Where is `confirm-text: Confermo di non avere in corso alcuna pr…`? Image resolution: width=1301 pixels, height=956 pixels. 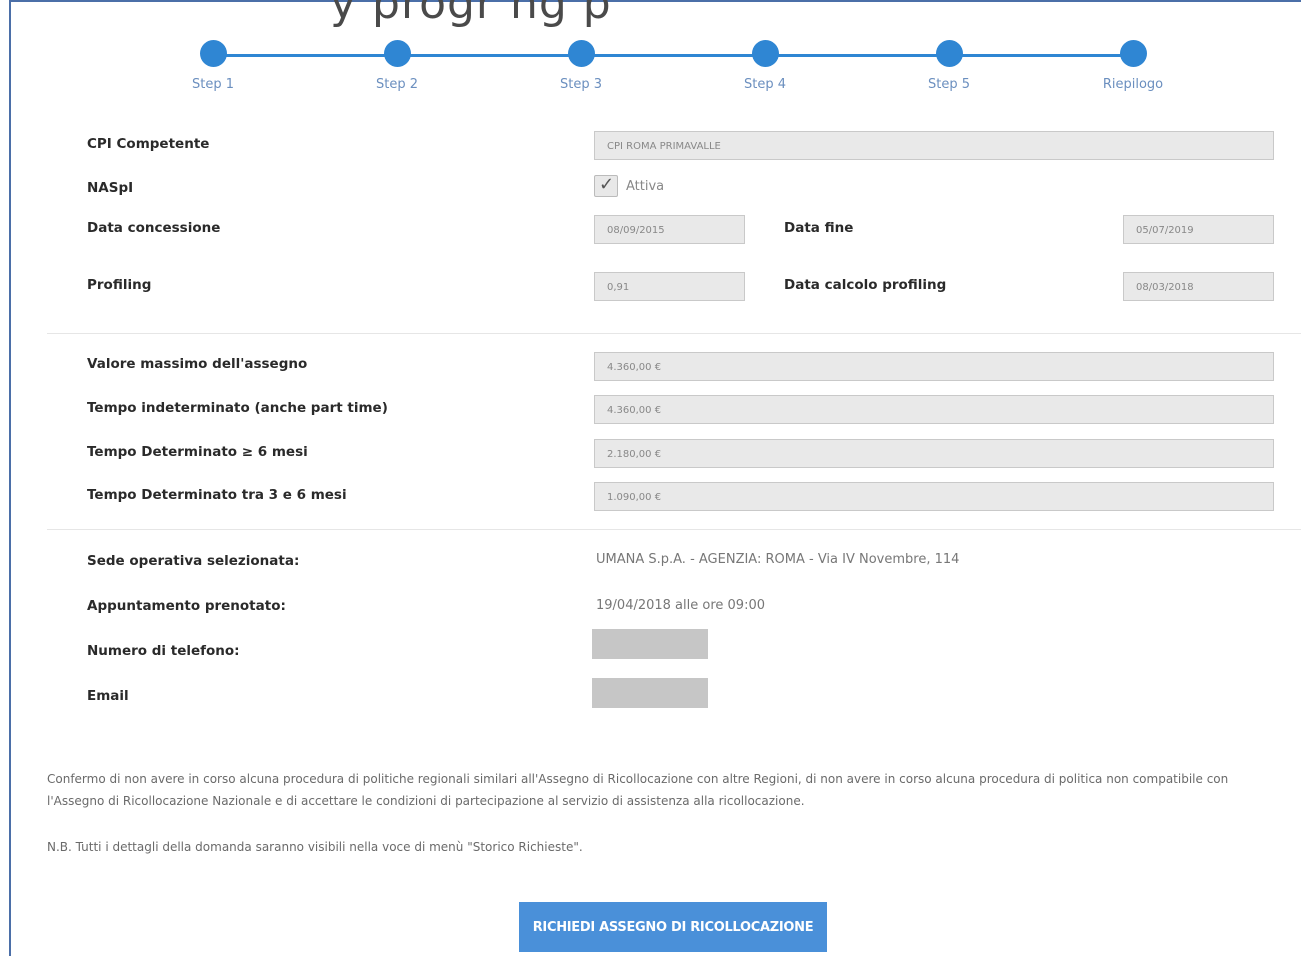
confirm-text: Confermo di non avere in corso alcuna pr… is located at coordinates (637, 790).